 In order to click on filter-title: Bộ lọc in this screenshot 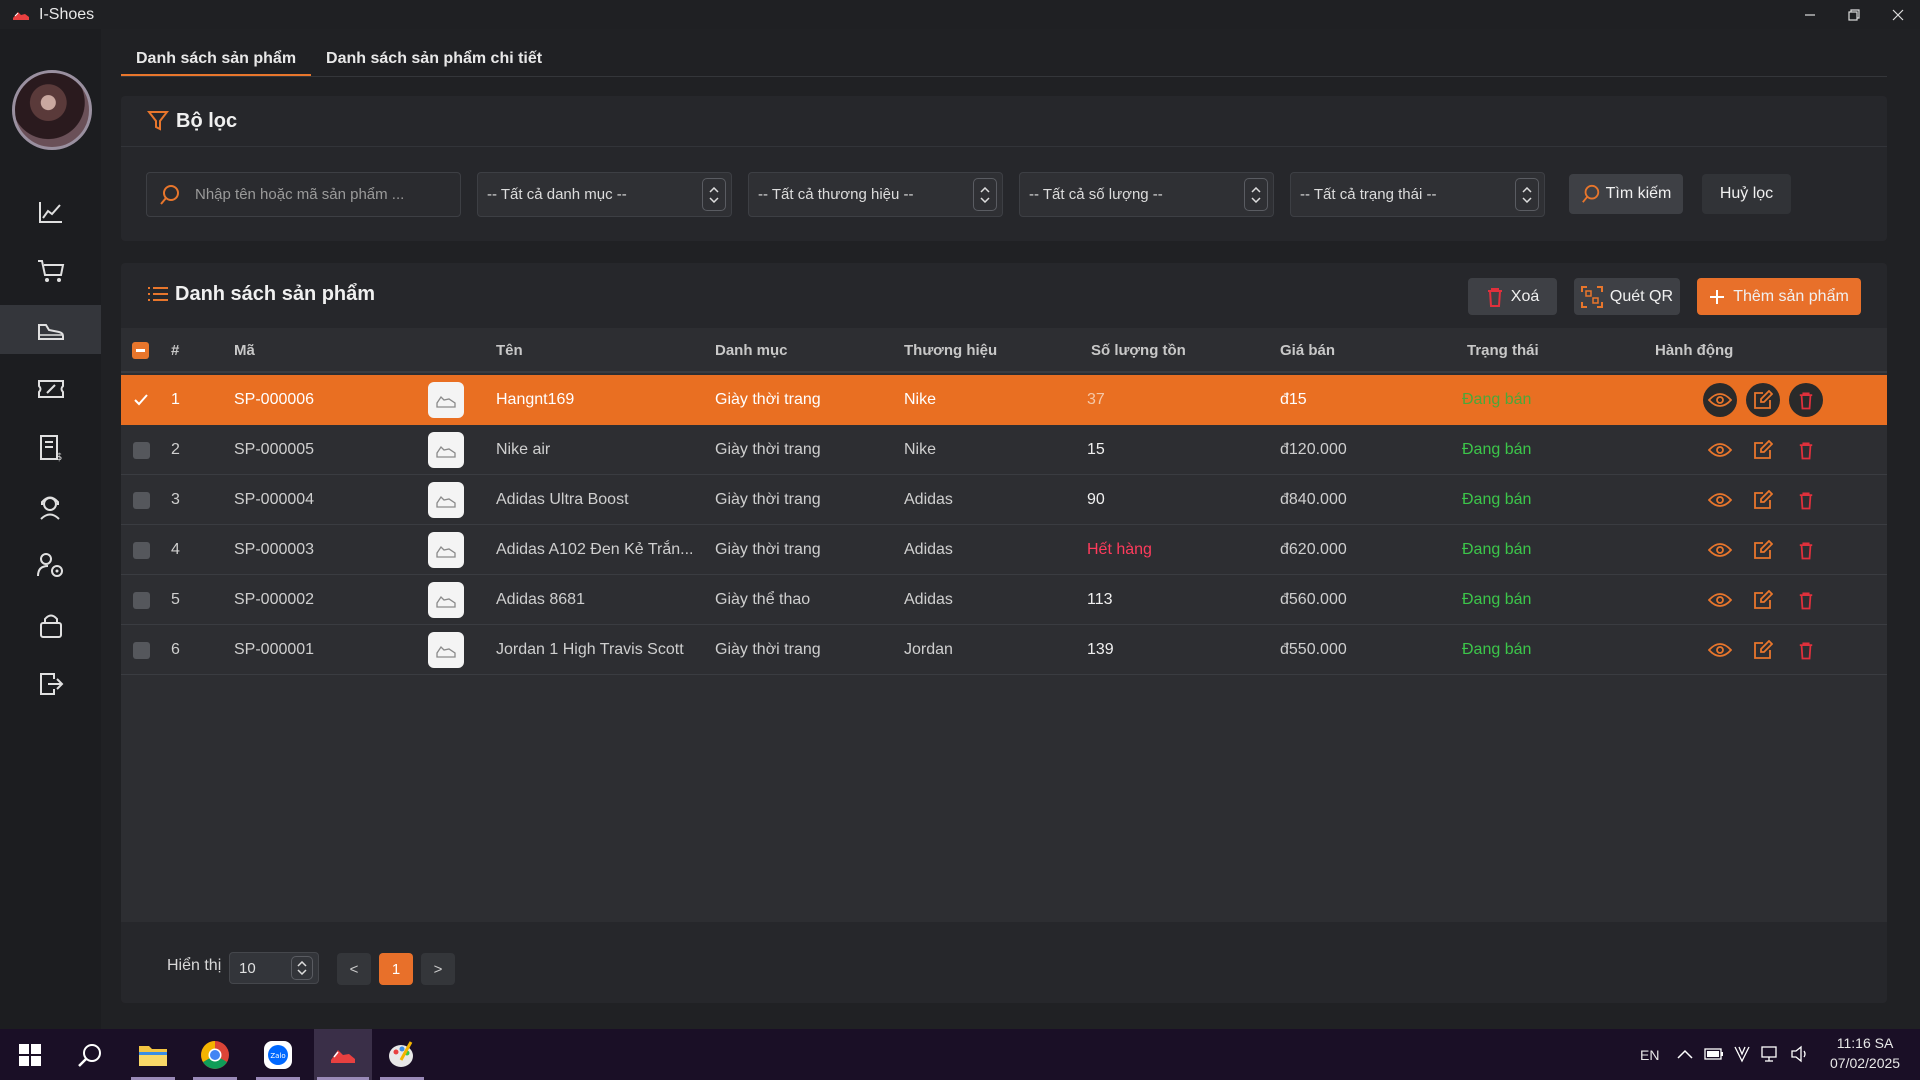, I will do `click(207, 120)`.